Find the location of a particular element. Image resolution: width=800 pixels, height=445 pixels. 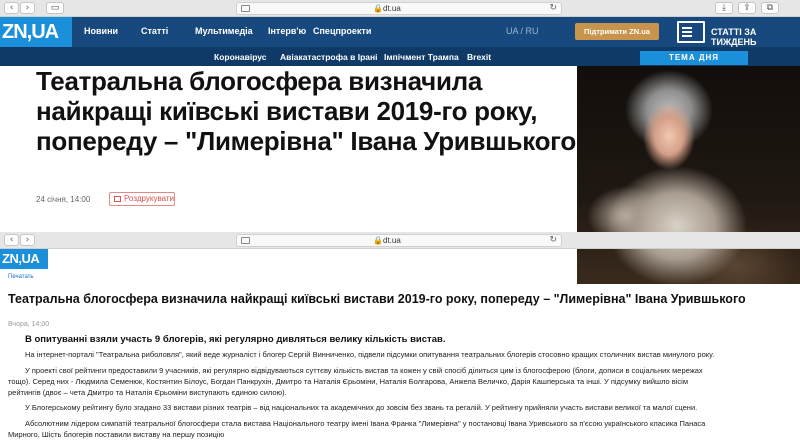

nav-articles: Статті is located at coordinates (154, 31).